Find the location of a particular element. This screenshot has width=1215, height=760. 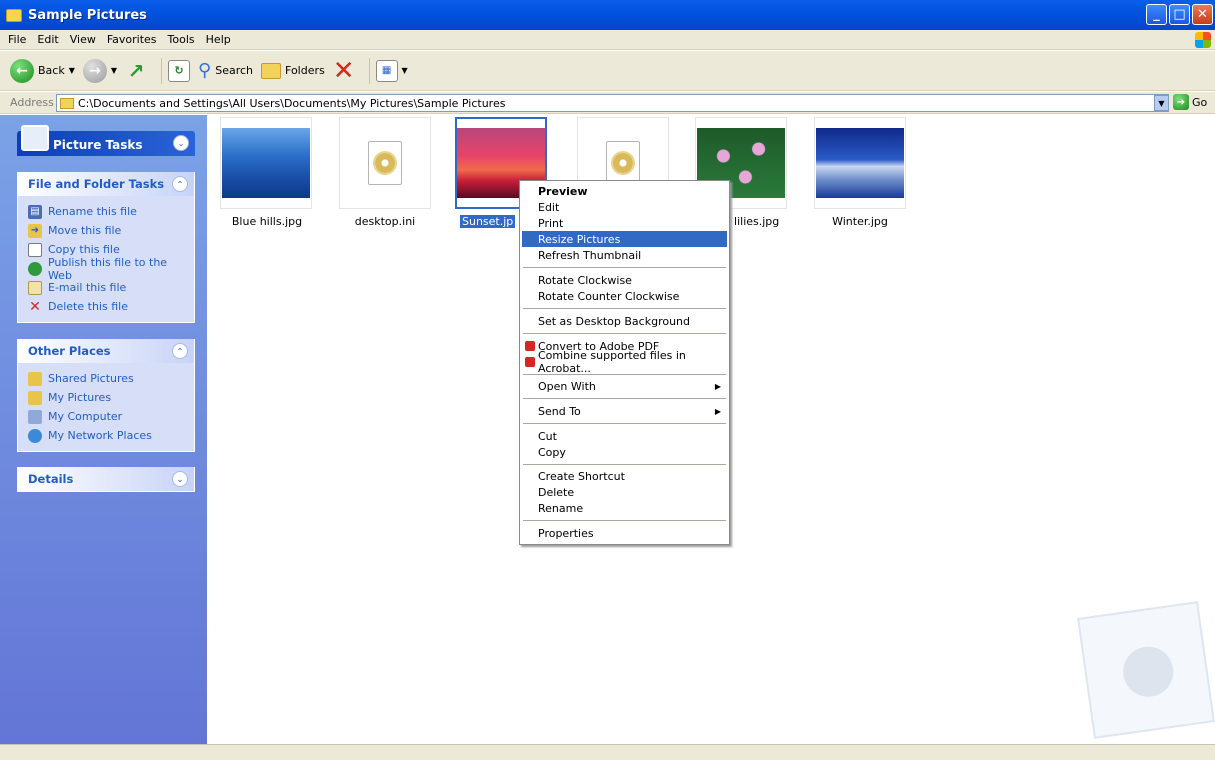

menu-item-create-shortcut: Create Shortcut is located at coordinates (624, 476).